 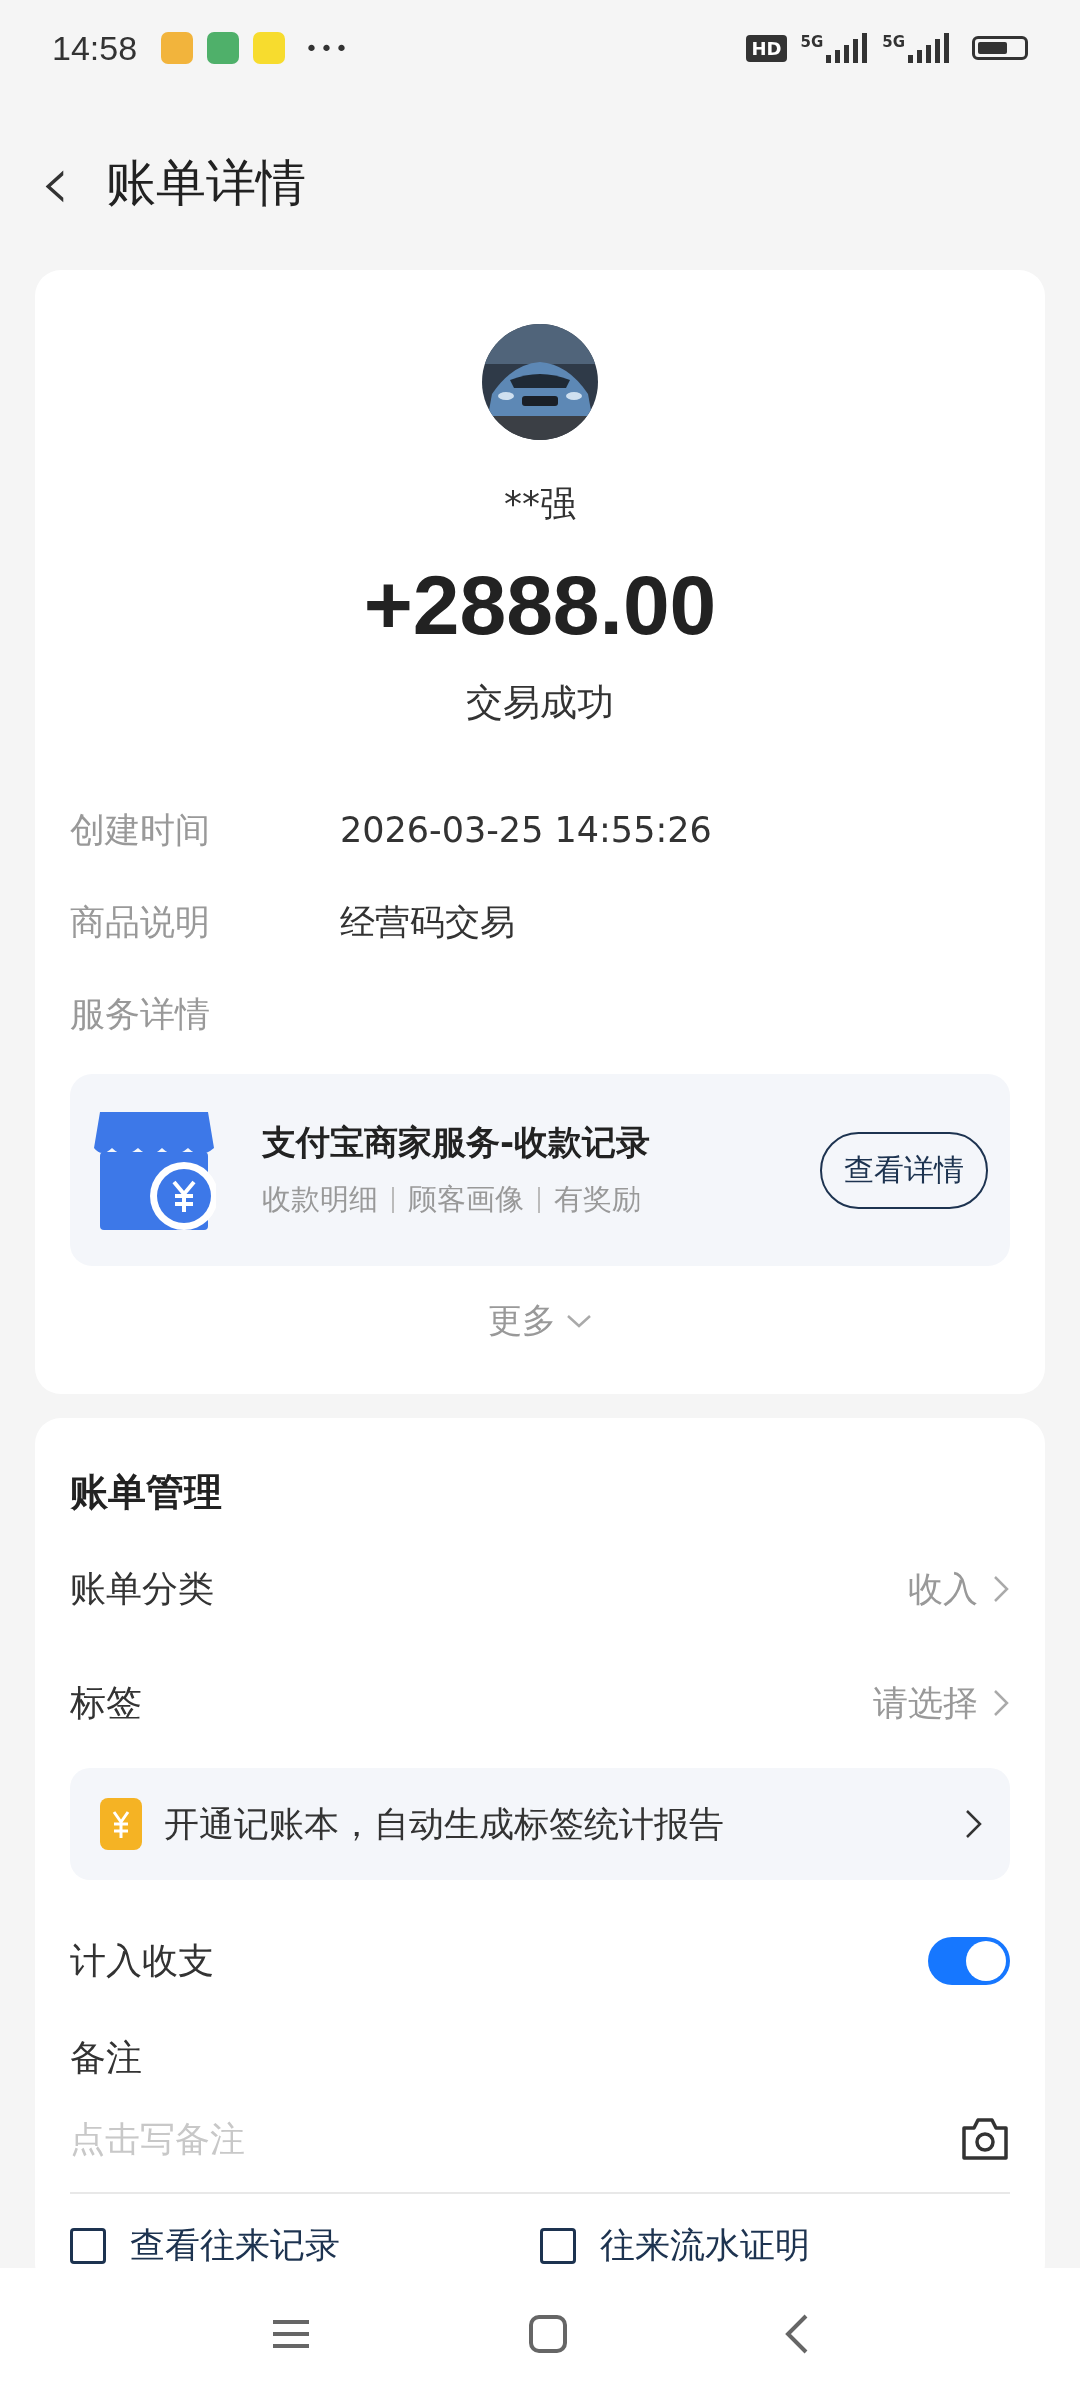 What do you see at coordinates (291, 2334) in the screenshot?
I see `menu-icon` at bounding box center [291, 2334].